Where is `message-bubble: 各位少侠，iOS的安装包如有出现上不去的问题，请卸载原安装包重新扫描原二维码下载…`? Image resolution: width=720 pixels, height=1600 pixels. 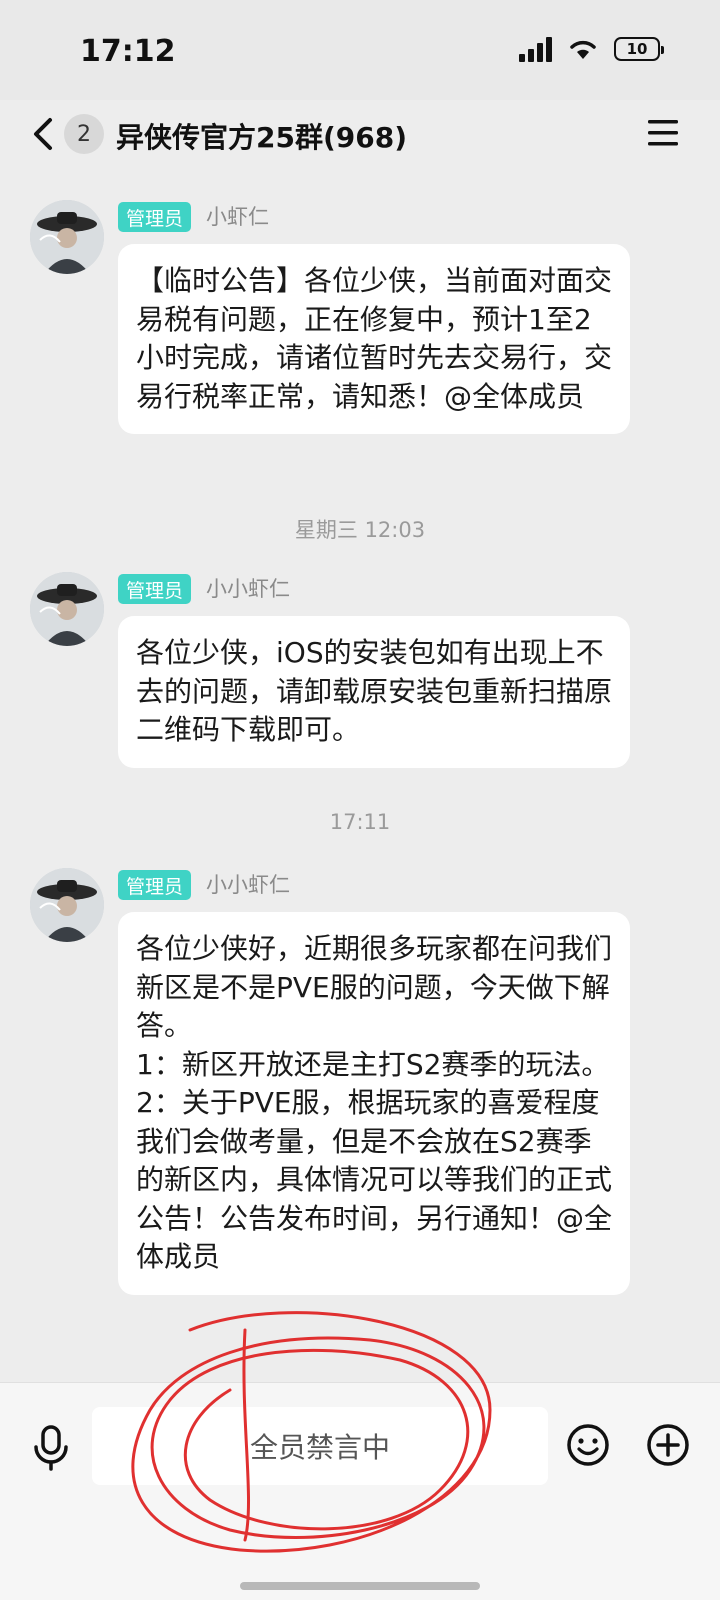
message-bubble: 各位少侠，iOS的安装包如有出现上不去的问题，请卸载原安装包重新扫描原二维码下载… is located at coordinates (374, 692).